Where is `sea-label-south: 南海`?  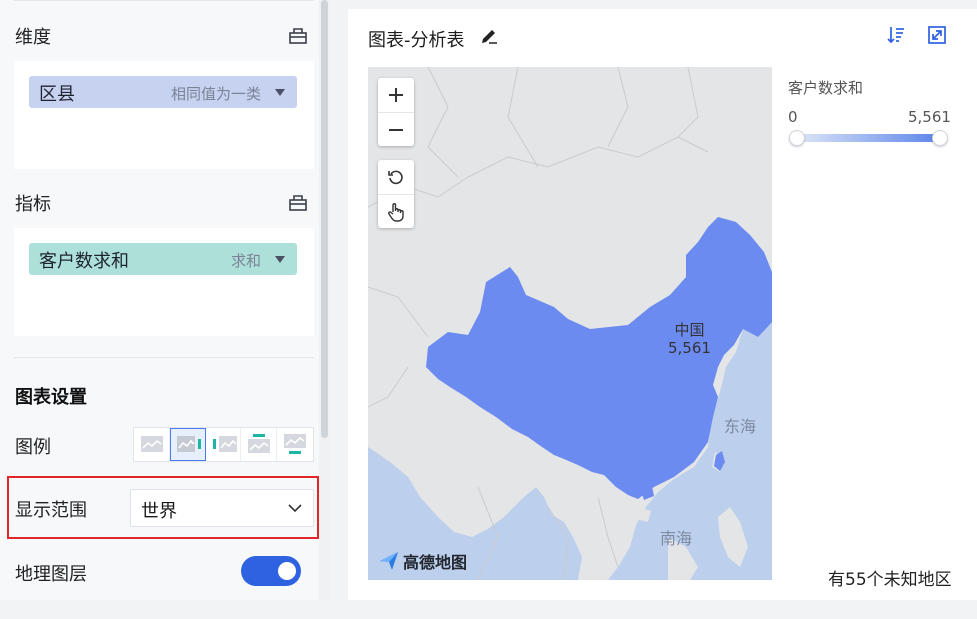
sea-label-south: 南海 is located at coordinates (676, 538).